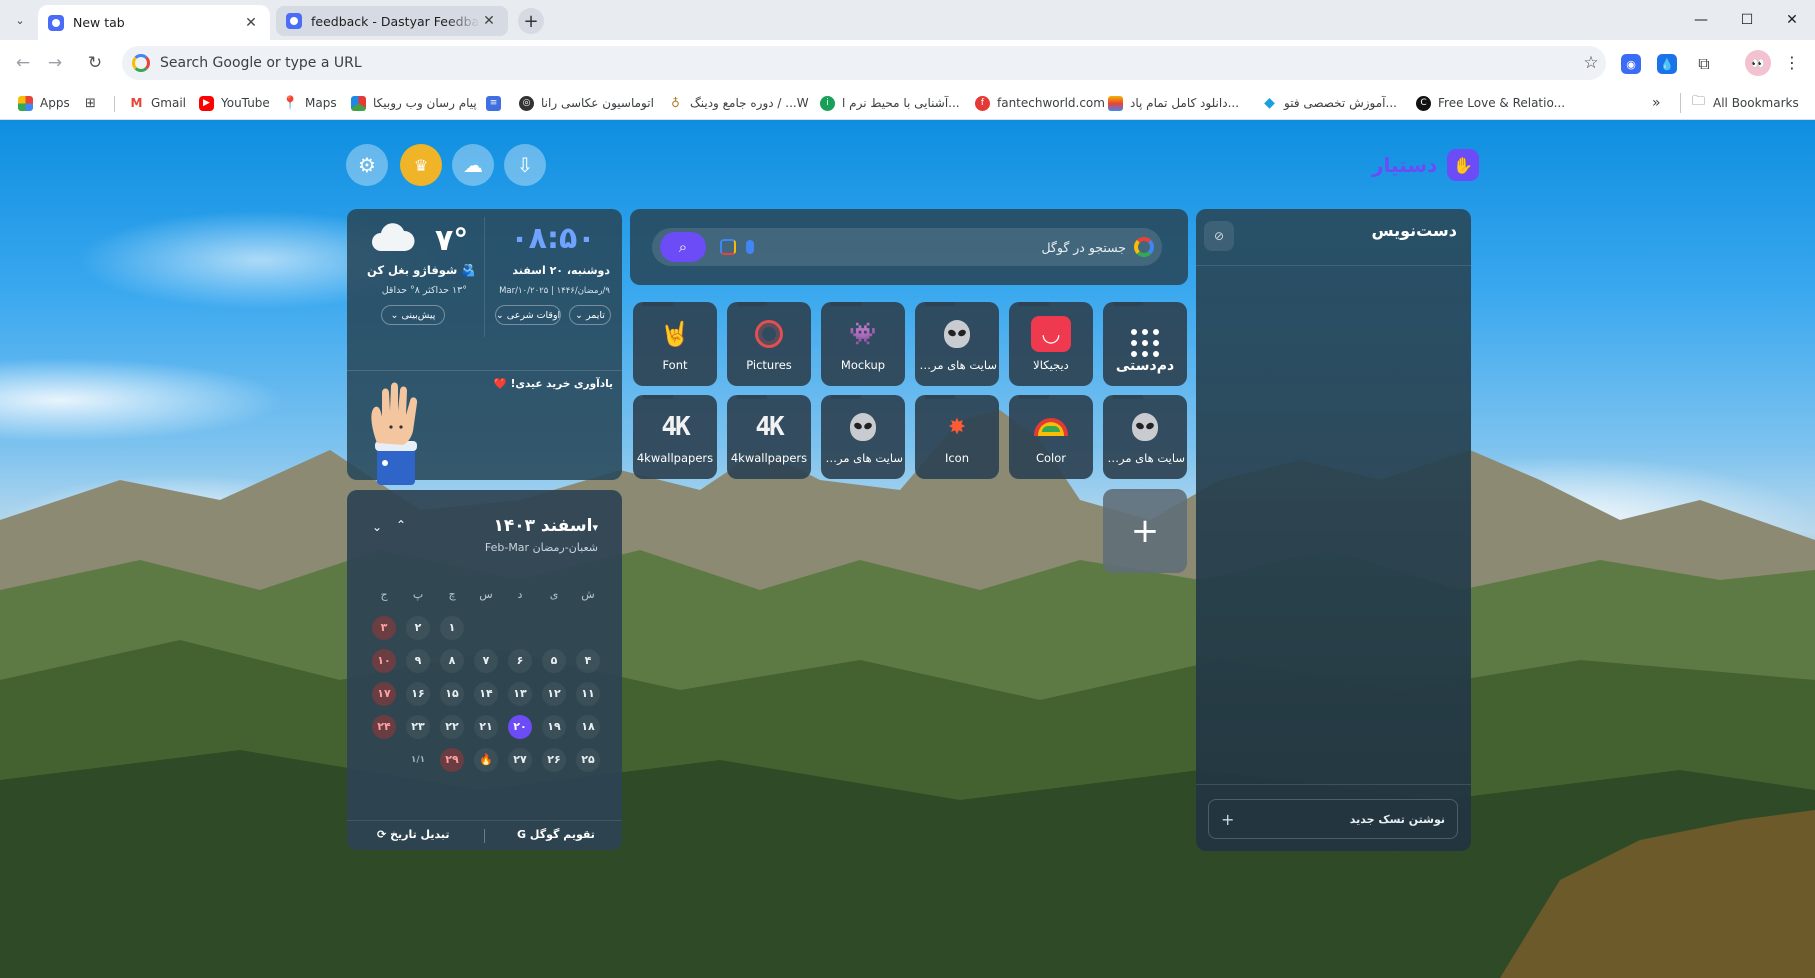  What do you see at coordinates (1219, 236) in the screenshot?
I see `eye-slash-icon: ⊘` at bounding box center [1219, 236].